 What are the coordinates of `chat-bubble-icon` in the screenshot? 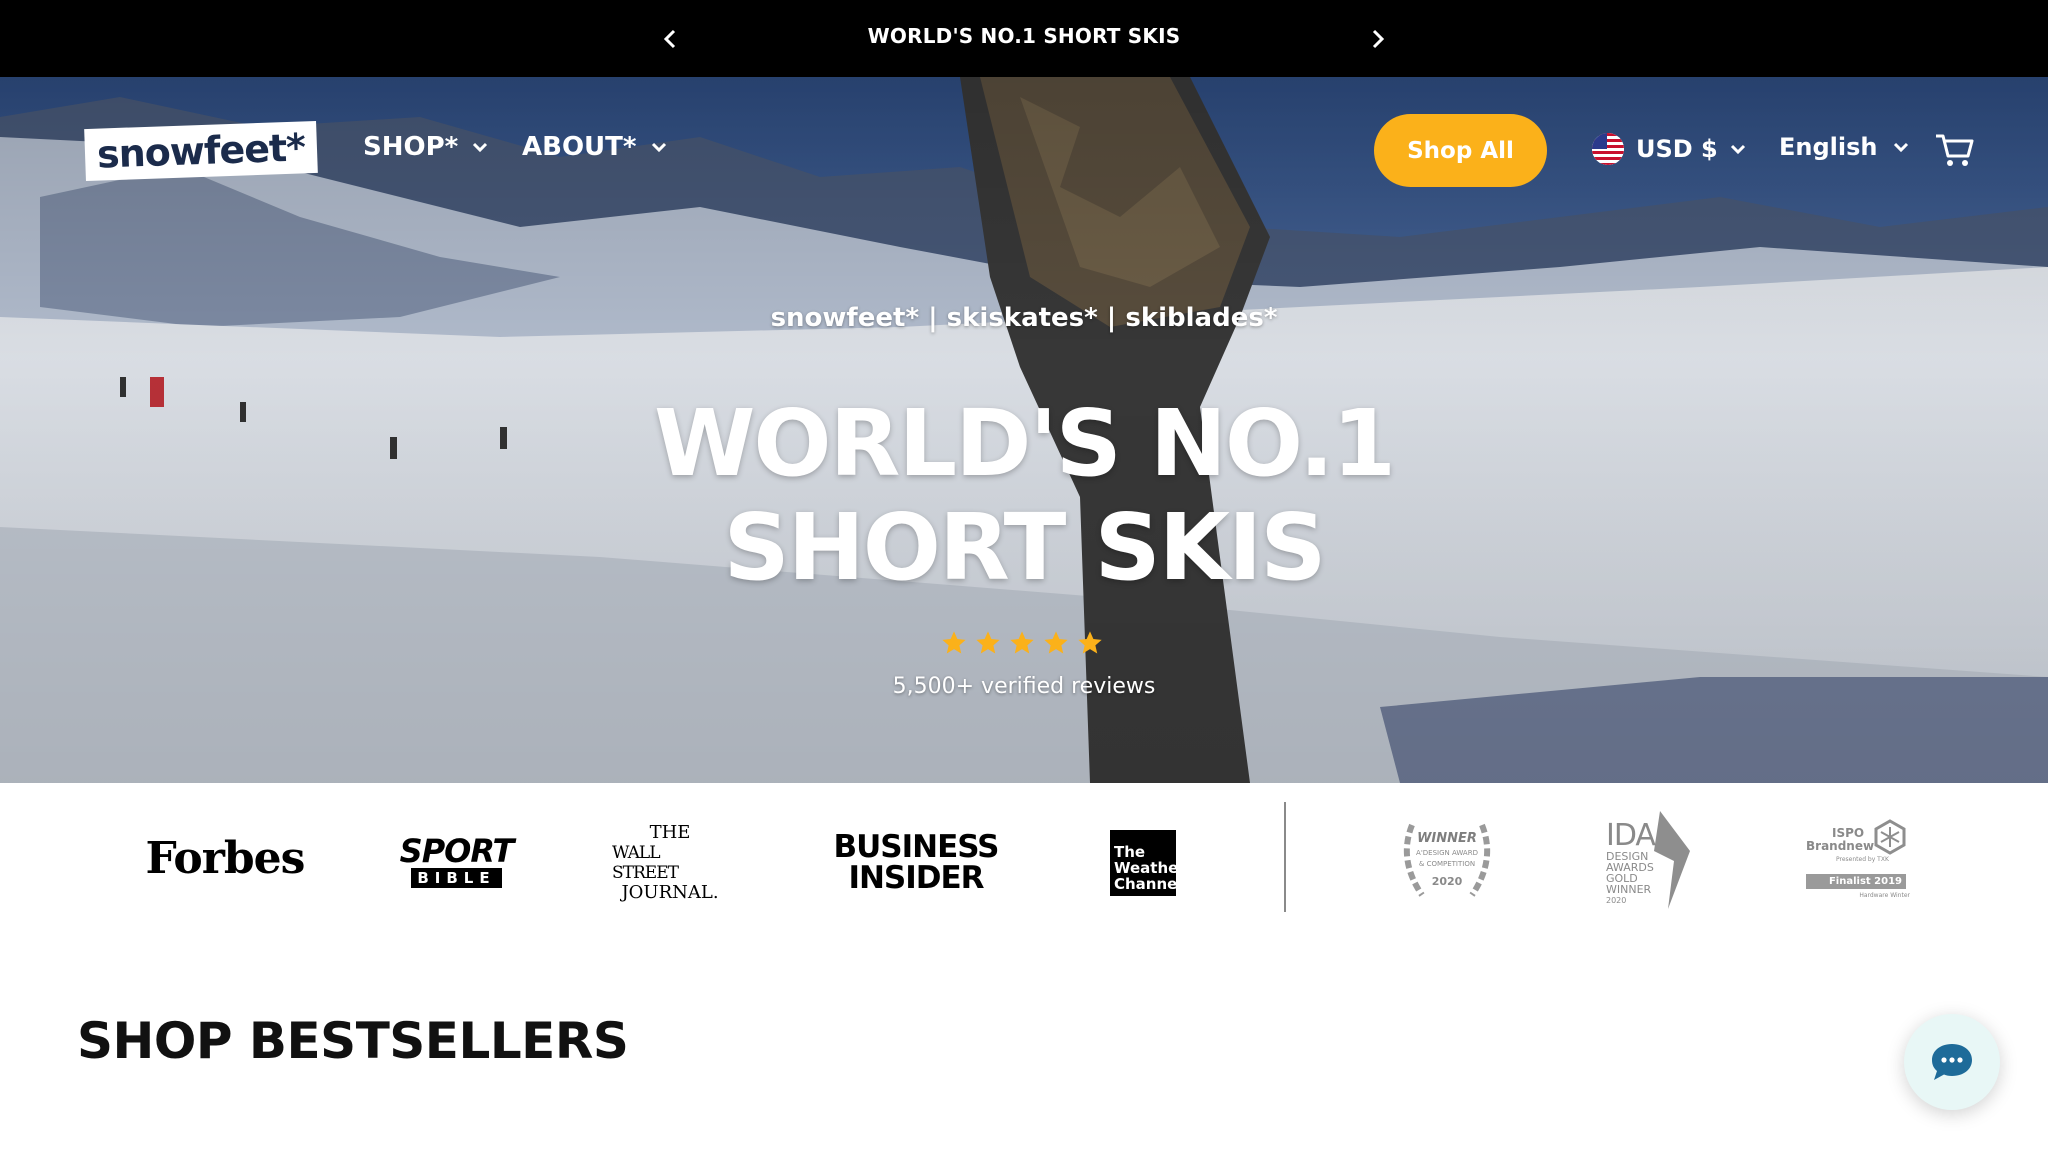 It's located at (1952, 1062).